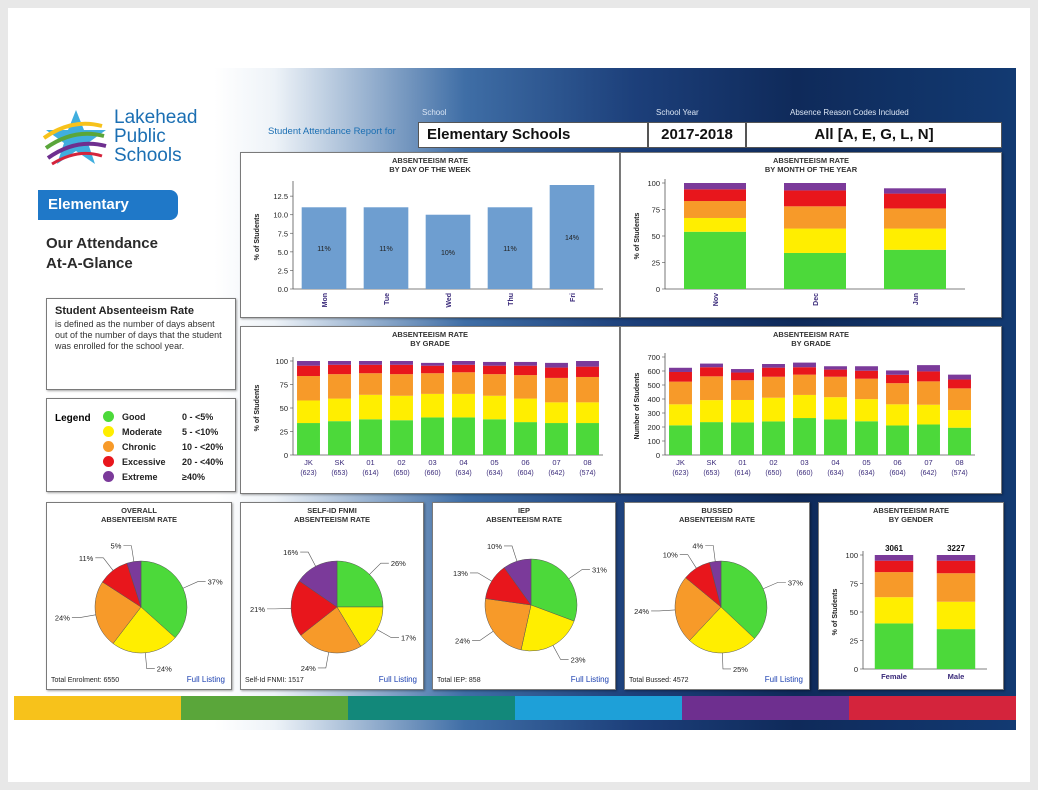 The height and width of the screenshot is (790, 1038). Describe the element at coordinates (274, 680) in the screenshot. I see `fnmi-footer: Self-Id FNMI: 1517` at that location.